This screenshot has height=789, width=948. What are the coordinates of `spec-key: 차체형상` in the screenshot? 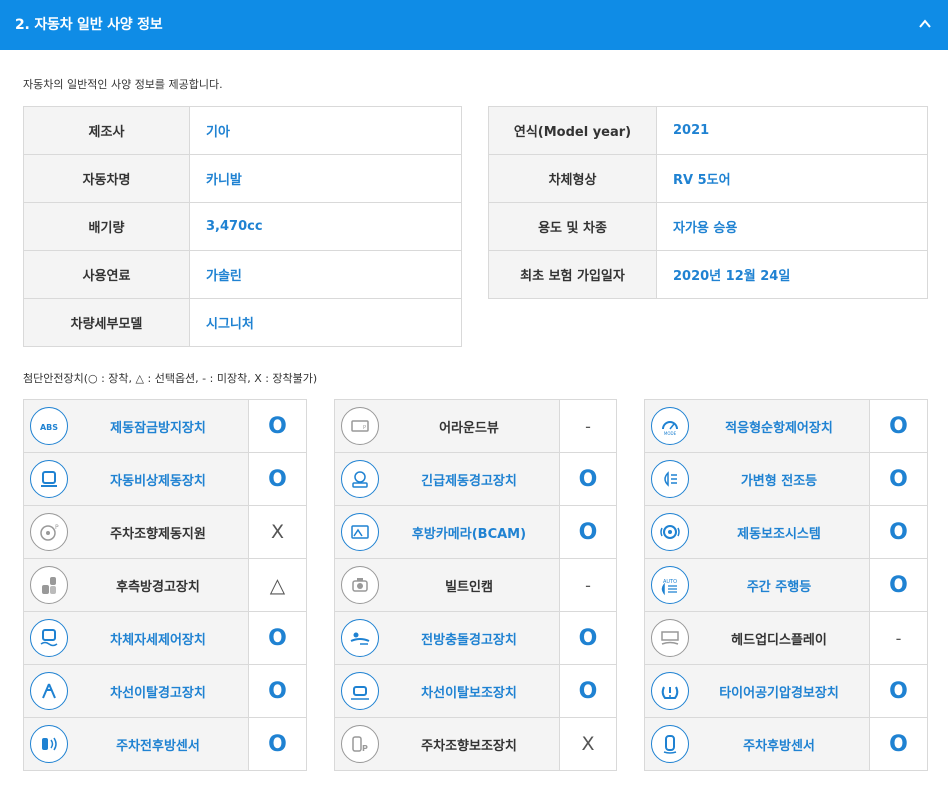 It's located at (572, 178).